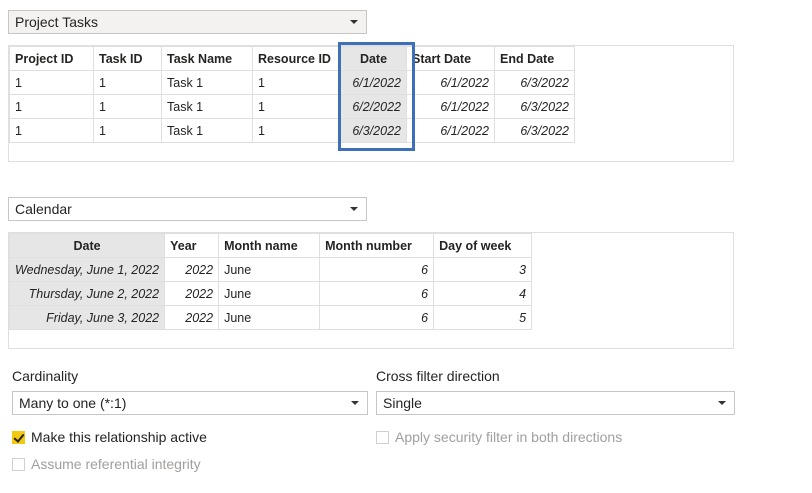 The image size is (812, 493). Describe the element at coordinates (87, 269) in the screenshot. I see `table-cell: Wednesday, June 1, 2022` at that location.